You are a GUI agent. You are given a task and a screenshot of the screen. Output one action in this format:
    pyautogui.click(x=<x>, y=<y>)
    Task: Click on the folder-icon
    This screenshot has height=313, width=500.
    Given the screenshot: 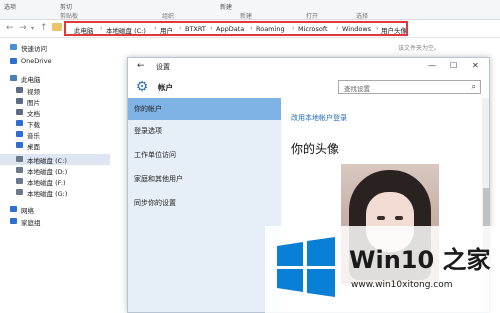 What is the action you would take?
    pyautogui.click(x=57, y=27)
    